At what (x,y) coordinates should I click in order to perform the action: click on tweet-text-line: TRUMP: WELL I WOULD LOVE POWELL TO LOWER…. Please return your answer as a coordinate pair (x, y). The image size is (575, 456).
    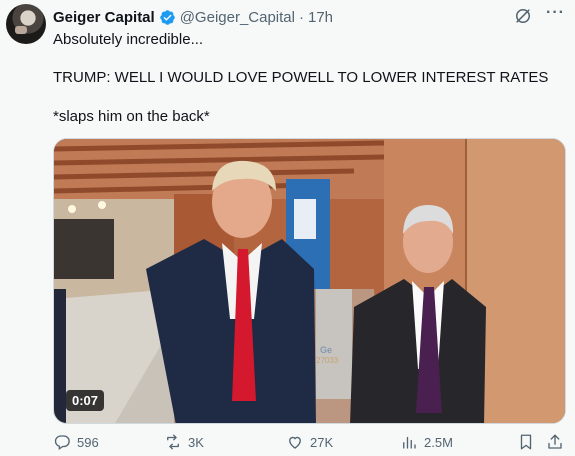
    Looking at the image, I should click on (301, 77).